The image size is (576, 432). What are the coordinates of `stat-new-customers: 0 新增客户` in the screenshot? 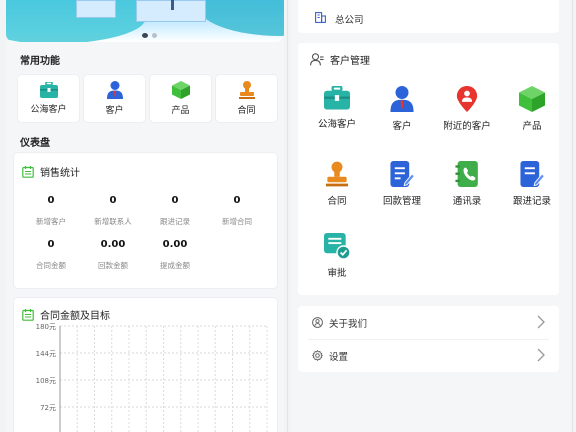 It's located at (51, 211).